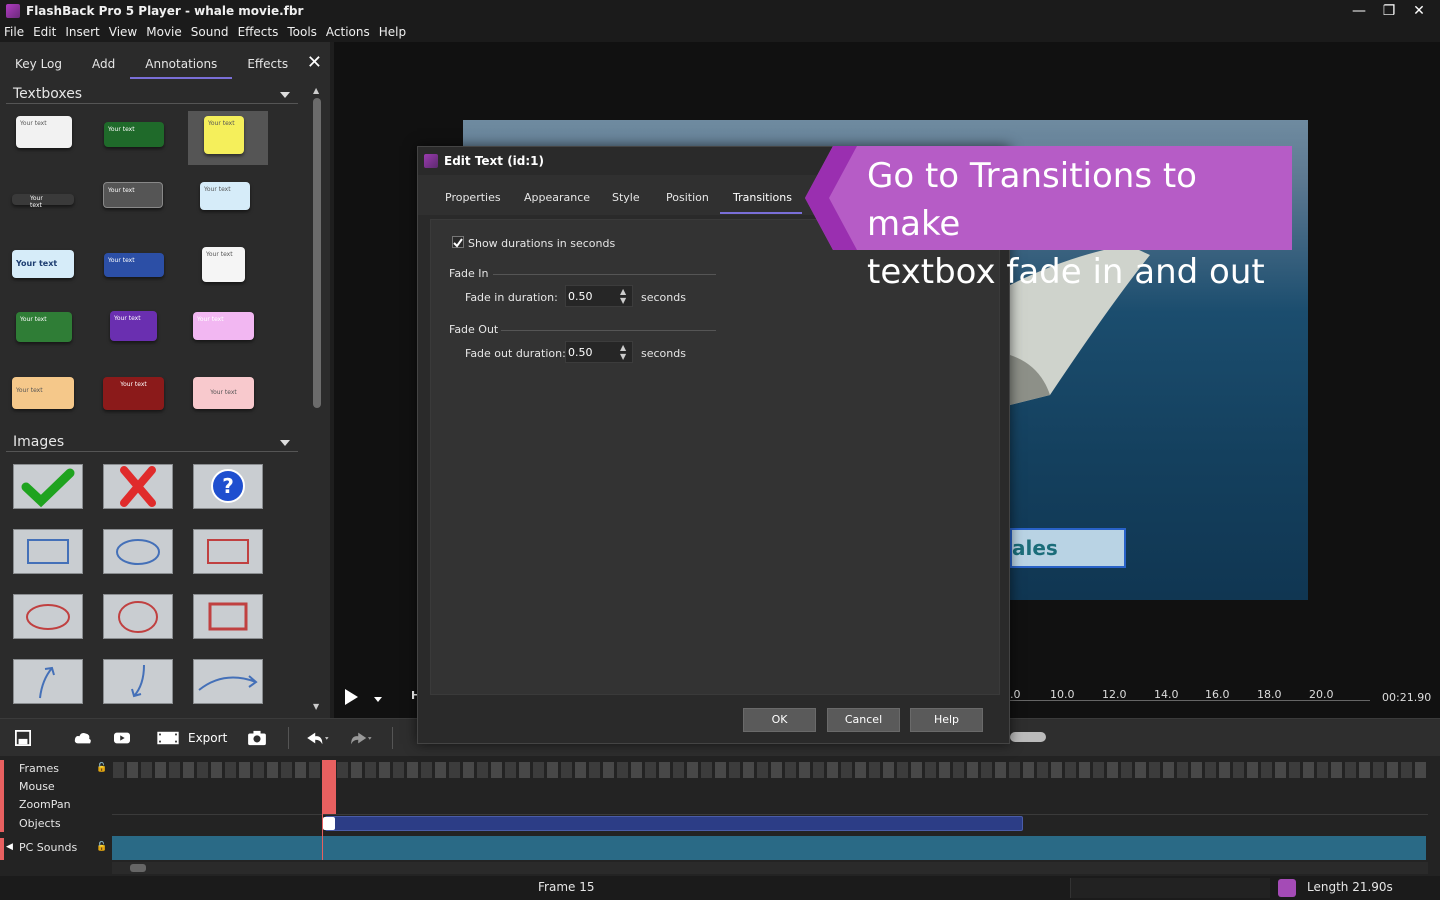 The width and height of the screenshot is (1440, 900). What do you see at coordinates (223, 264) in the screenshot?
I see `textbox-style-white: Your text` at bounding box center [223, 264].